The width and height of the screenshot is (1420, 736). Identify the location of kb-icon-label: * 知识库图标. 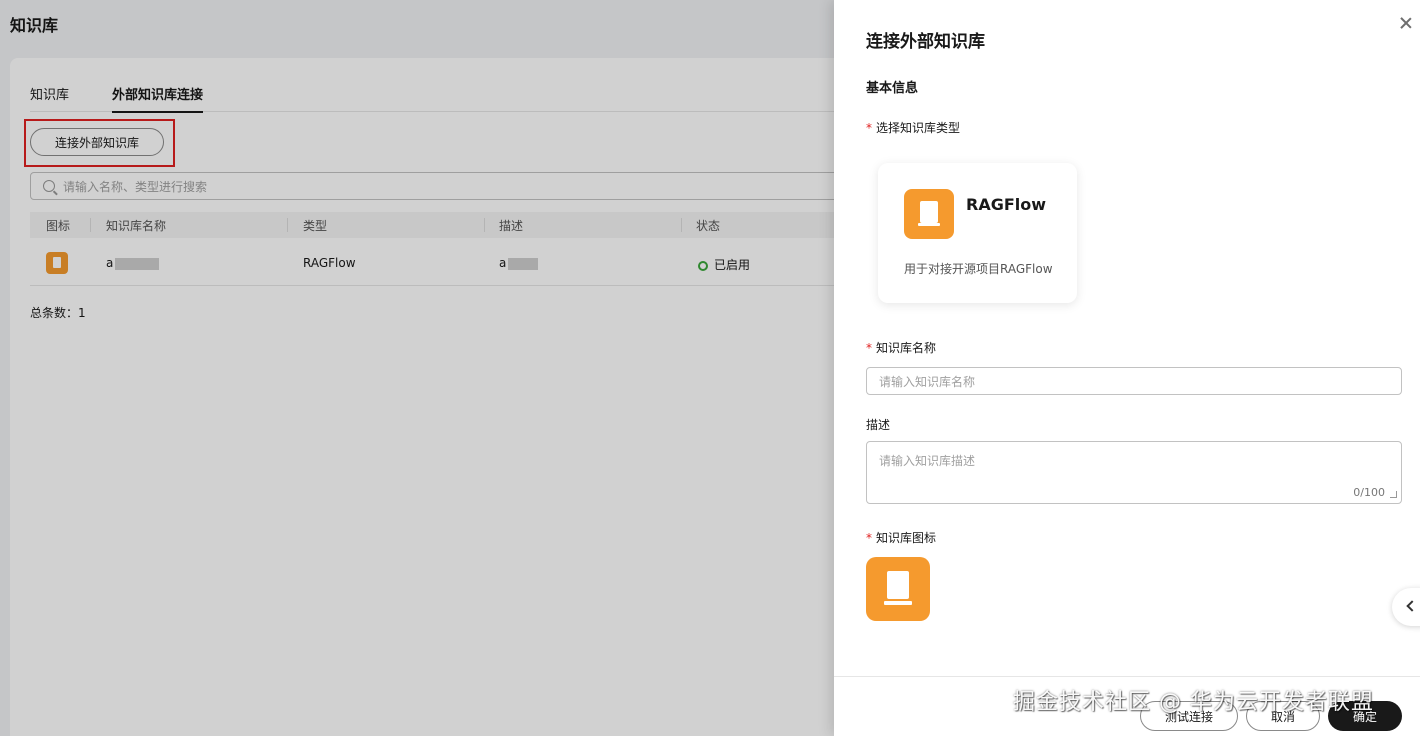
(901, 538).